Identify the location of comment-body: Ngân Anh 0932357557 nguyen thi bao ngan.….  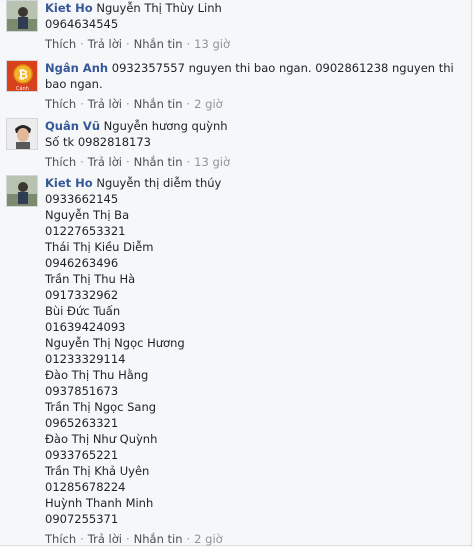
(253, 86).